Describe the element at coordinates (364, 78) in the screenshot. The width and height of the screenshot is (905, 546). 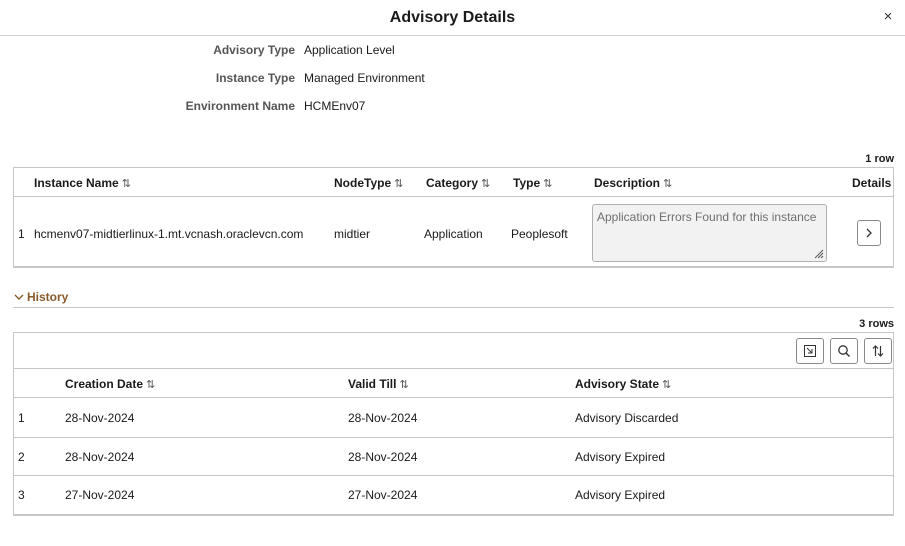
I see `field-value: Managed Environment` at that location.